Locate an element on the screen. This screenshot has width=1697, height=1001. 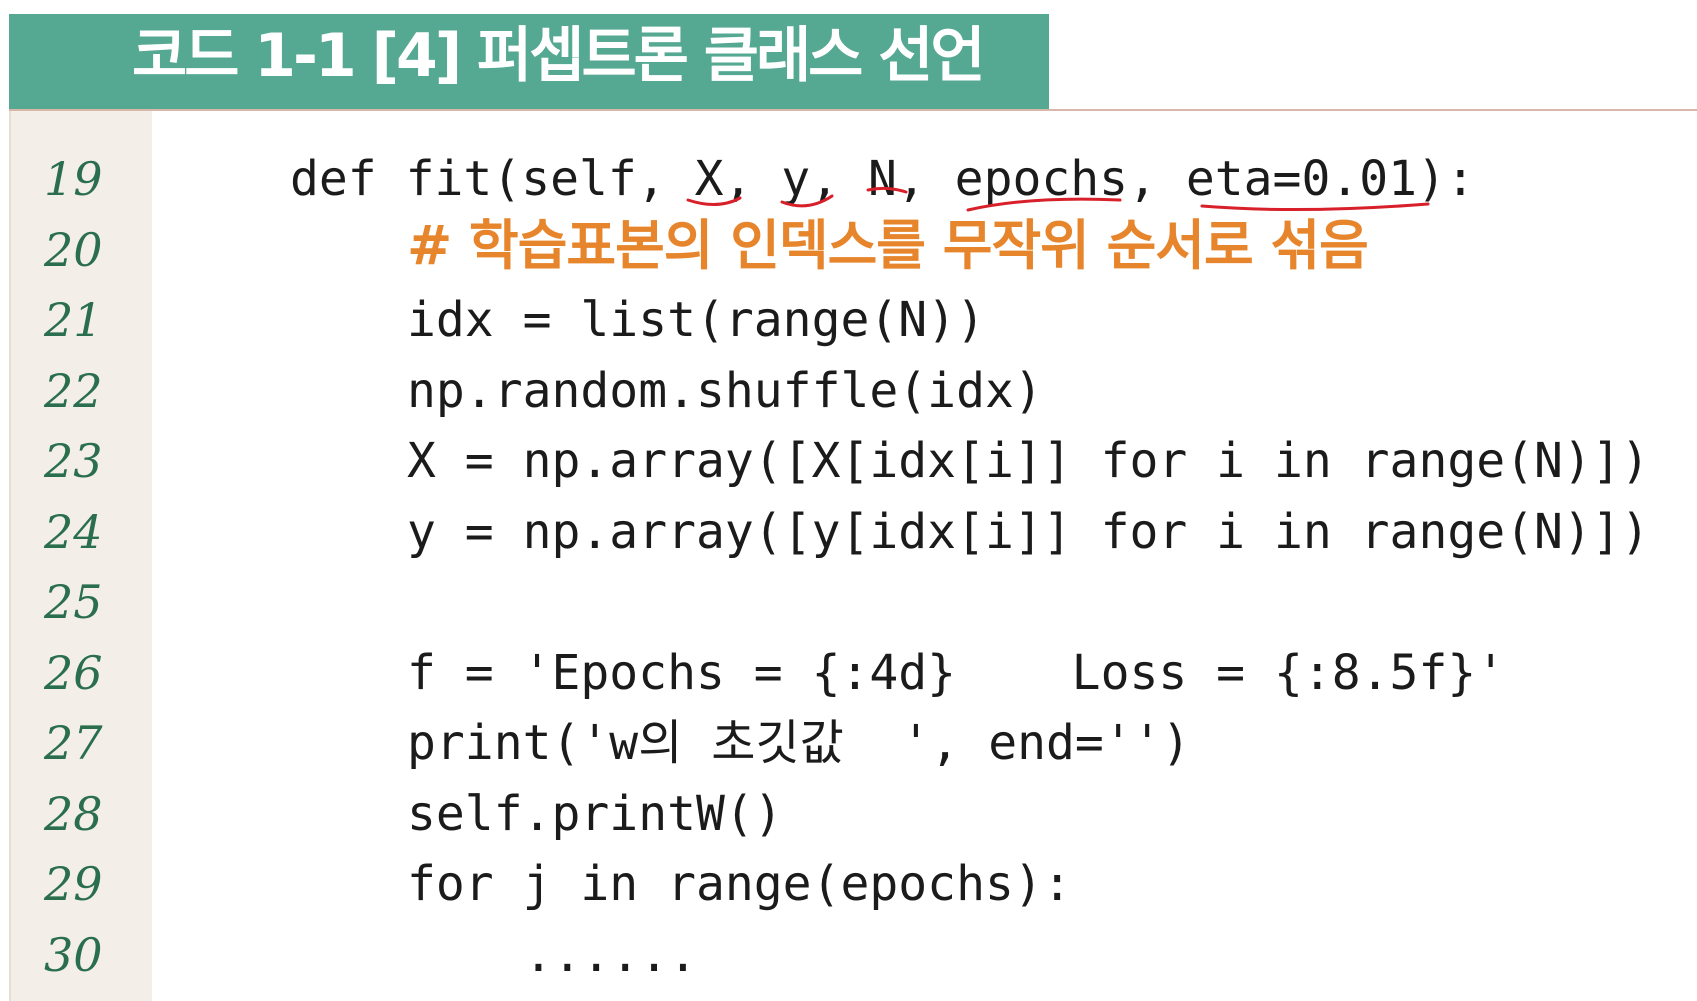
code-line: f = 'Epochs = {:4d} Loss = {:8.5f}' is located at coordinates (956, 672).